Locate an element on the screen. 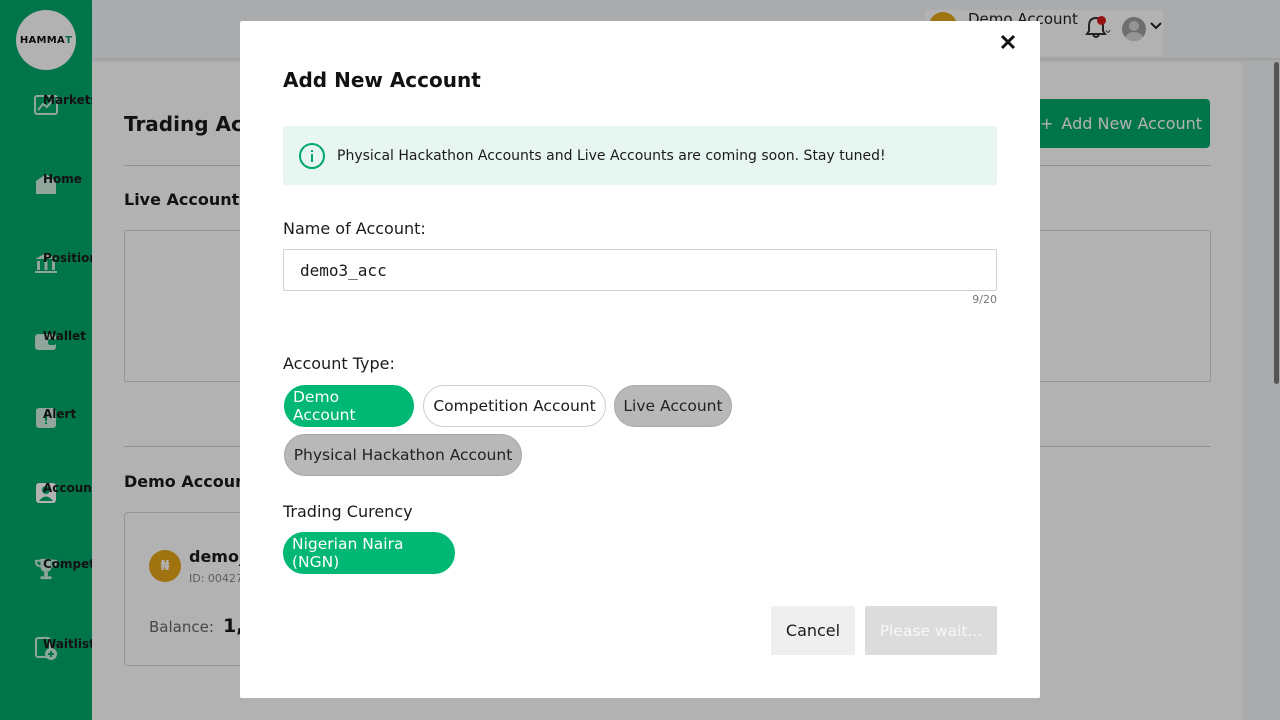 The height and width of the screenshot is (720, 1280). name-label: Name of Account: is located at coordinates (354, 228).